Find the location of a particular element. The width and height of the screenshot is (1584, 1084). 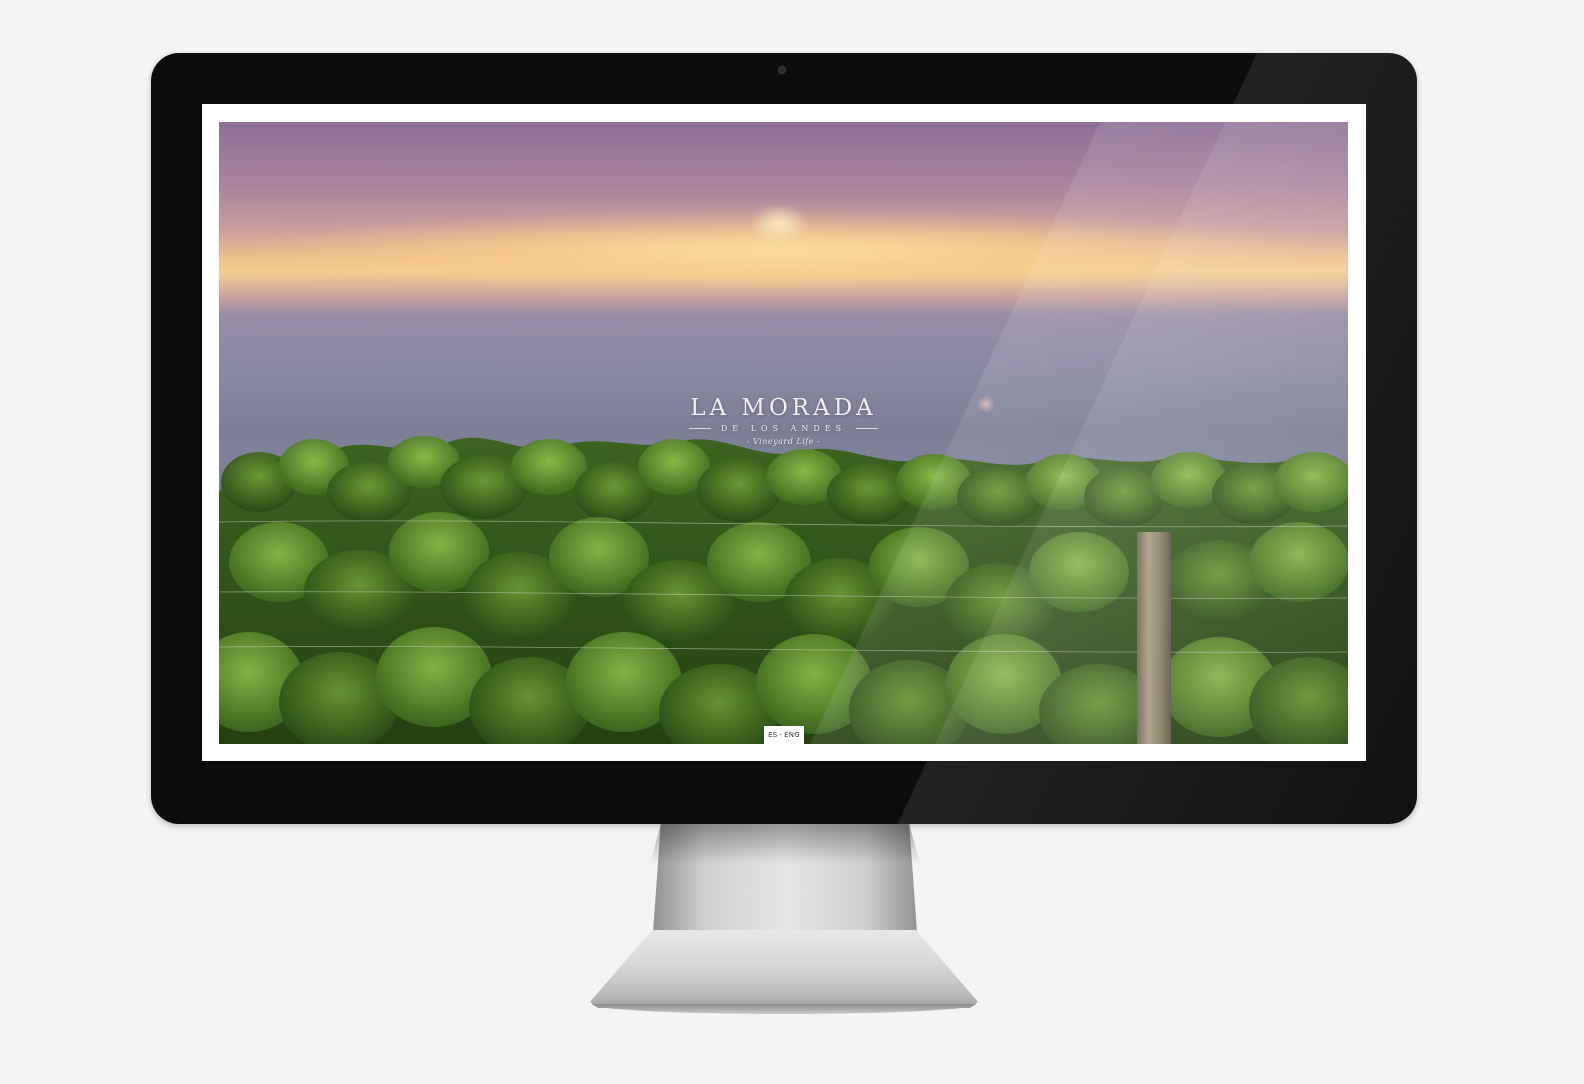

logo-subtitle: DE LOS ANDES is located at coordinates (783, 428).